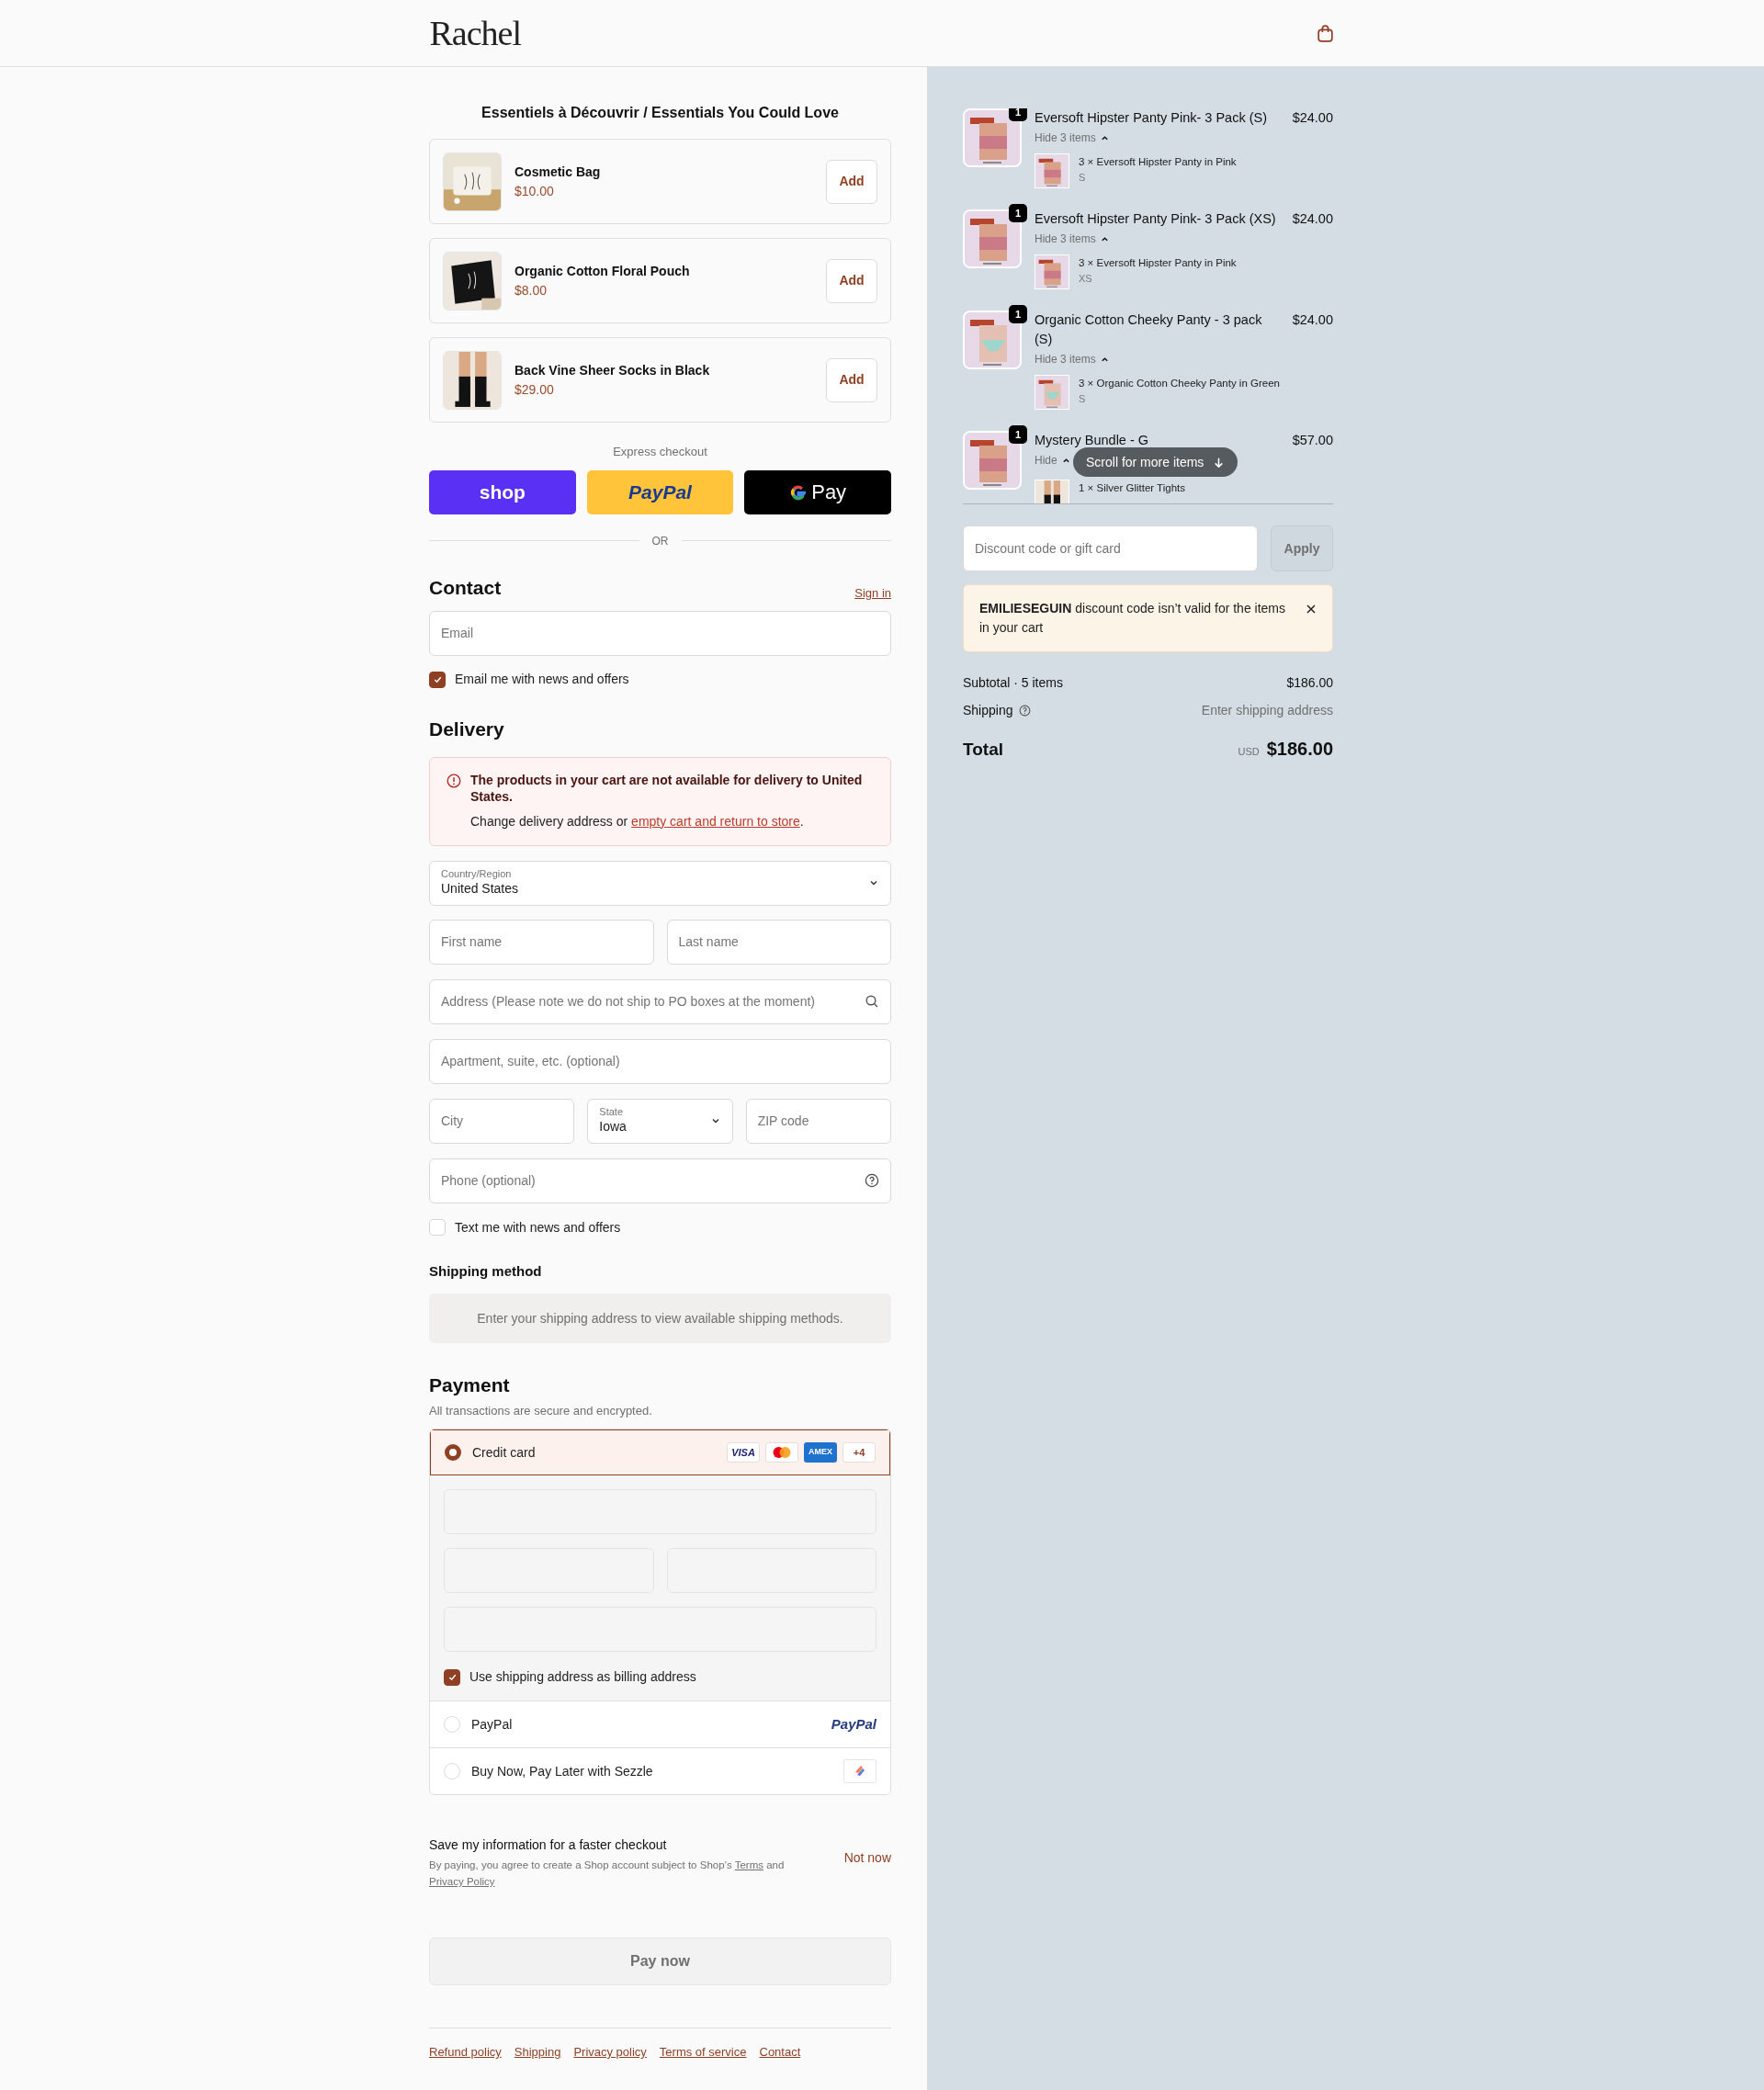 Image resolution: width=1764 pixels, height=2090 pixels. Describe the element at coordinates (817, 492) in the screenshot. I see `google-pay-button: Pay` at that location.